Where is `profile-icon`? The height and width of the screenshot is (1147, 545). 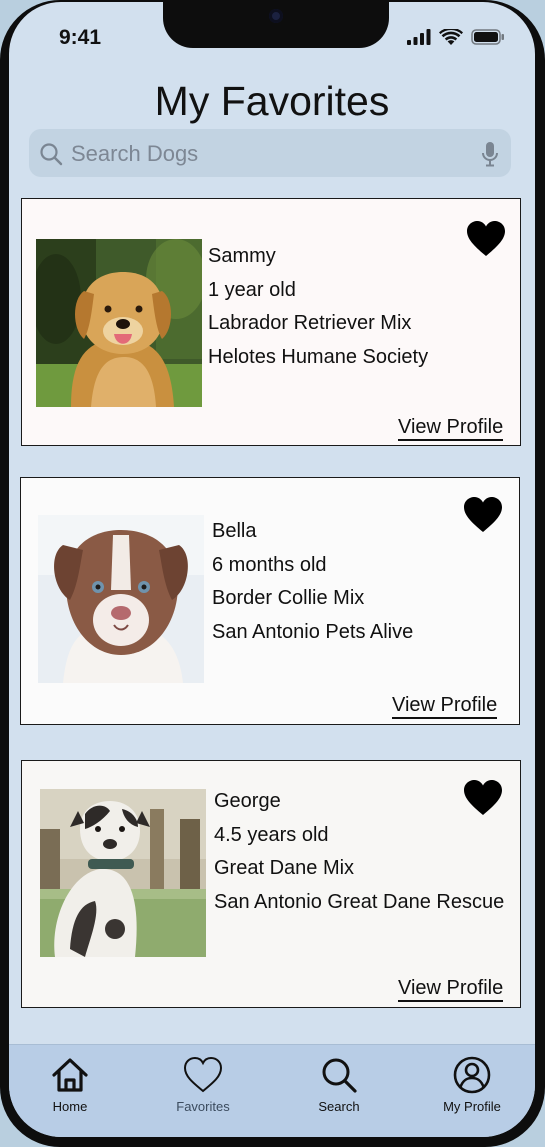
profile-icon is located at coordinates (472, 1075).